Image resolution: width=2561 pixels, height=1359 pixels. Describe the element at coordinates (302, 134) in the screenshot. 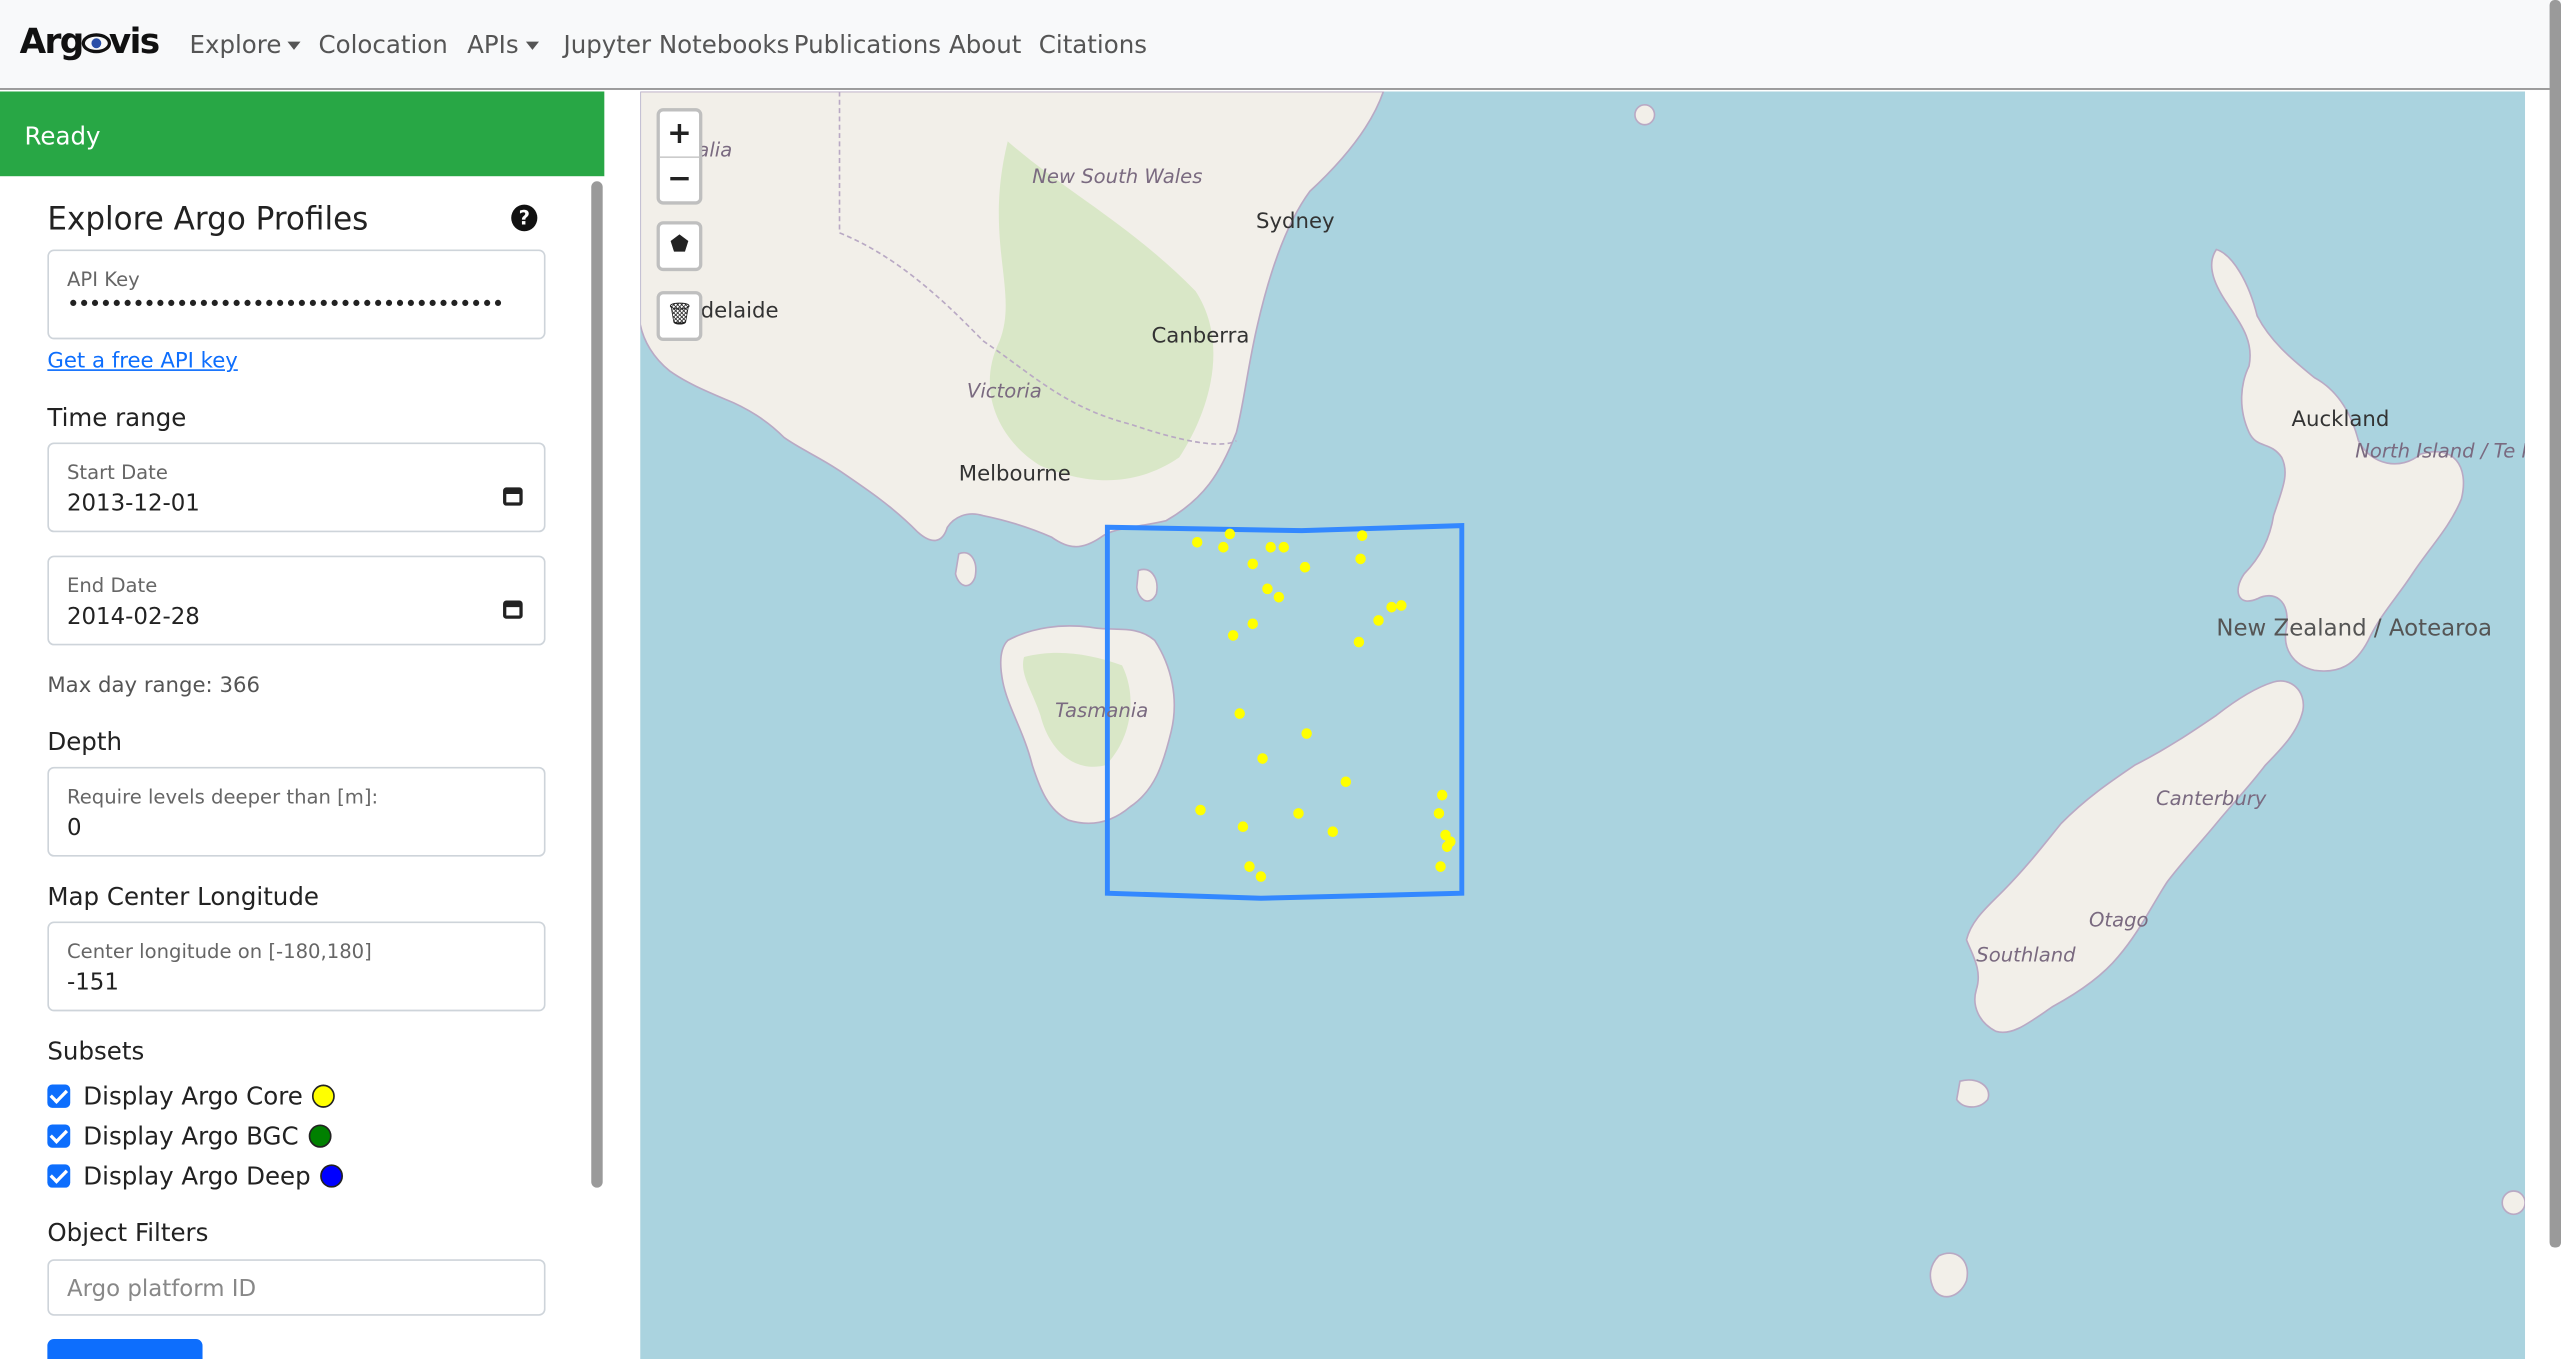

I see `status-bar: Ready` at that location.